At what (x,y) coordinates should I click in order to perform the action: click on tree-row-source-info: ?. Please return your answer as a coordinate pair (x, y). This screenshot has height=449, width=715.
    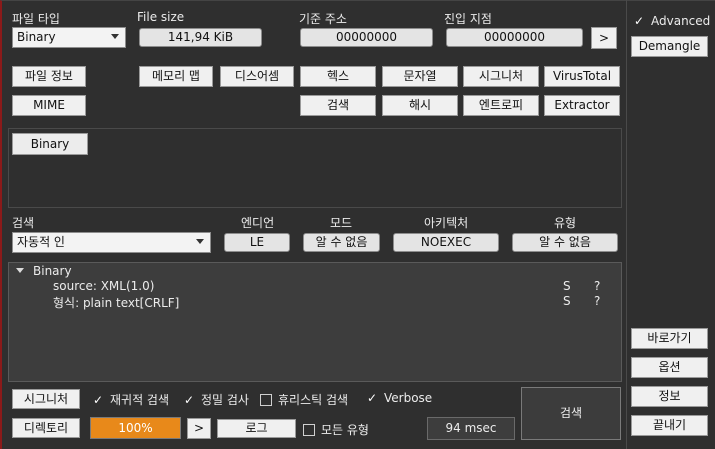
    Looking at the image, I should click on (597, 286).